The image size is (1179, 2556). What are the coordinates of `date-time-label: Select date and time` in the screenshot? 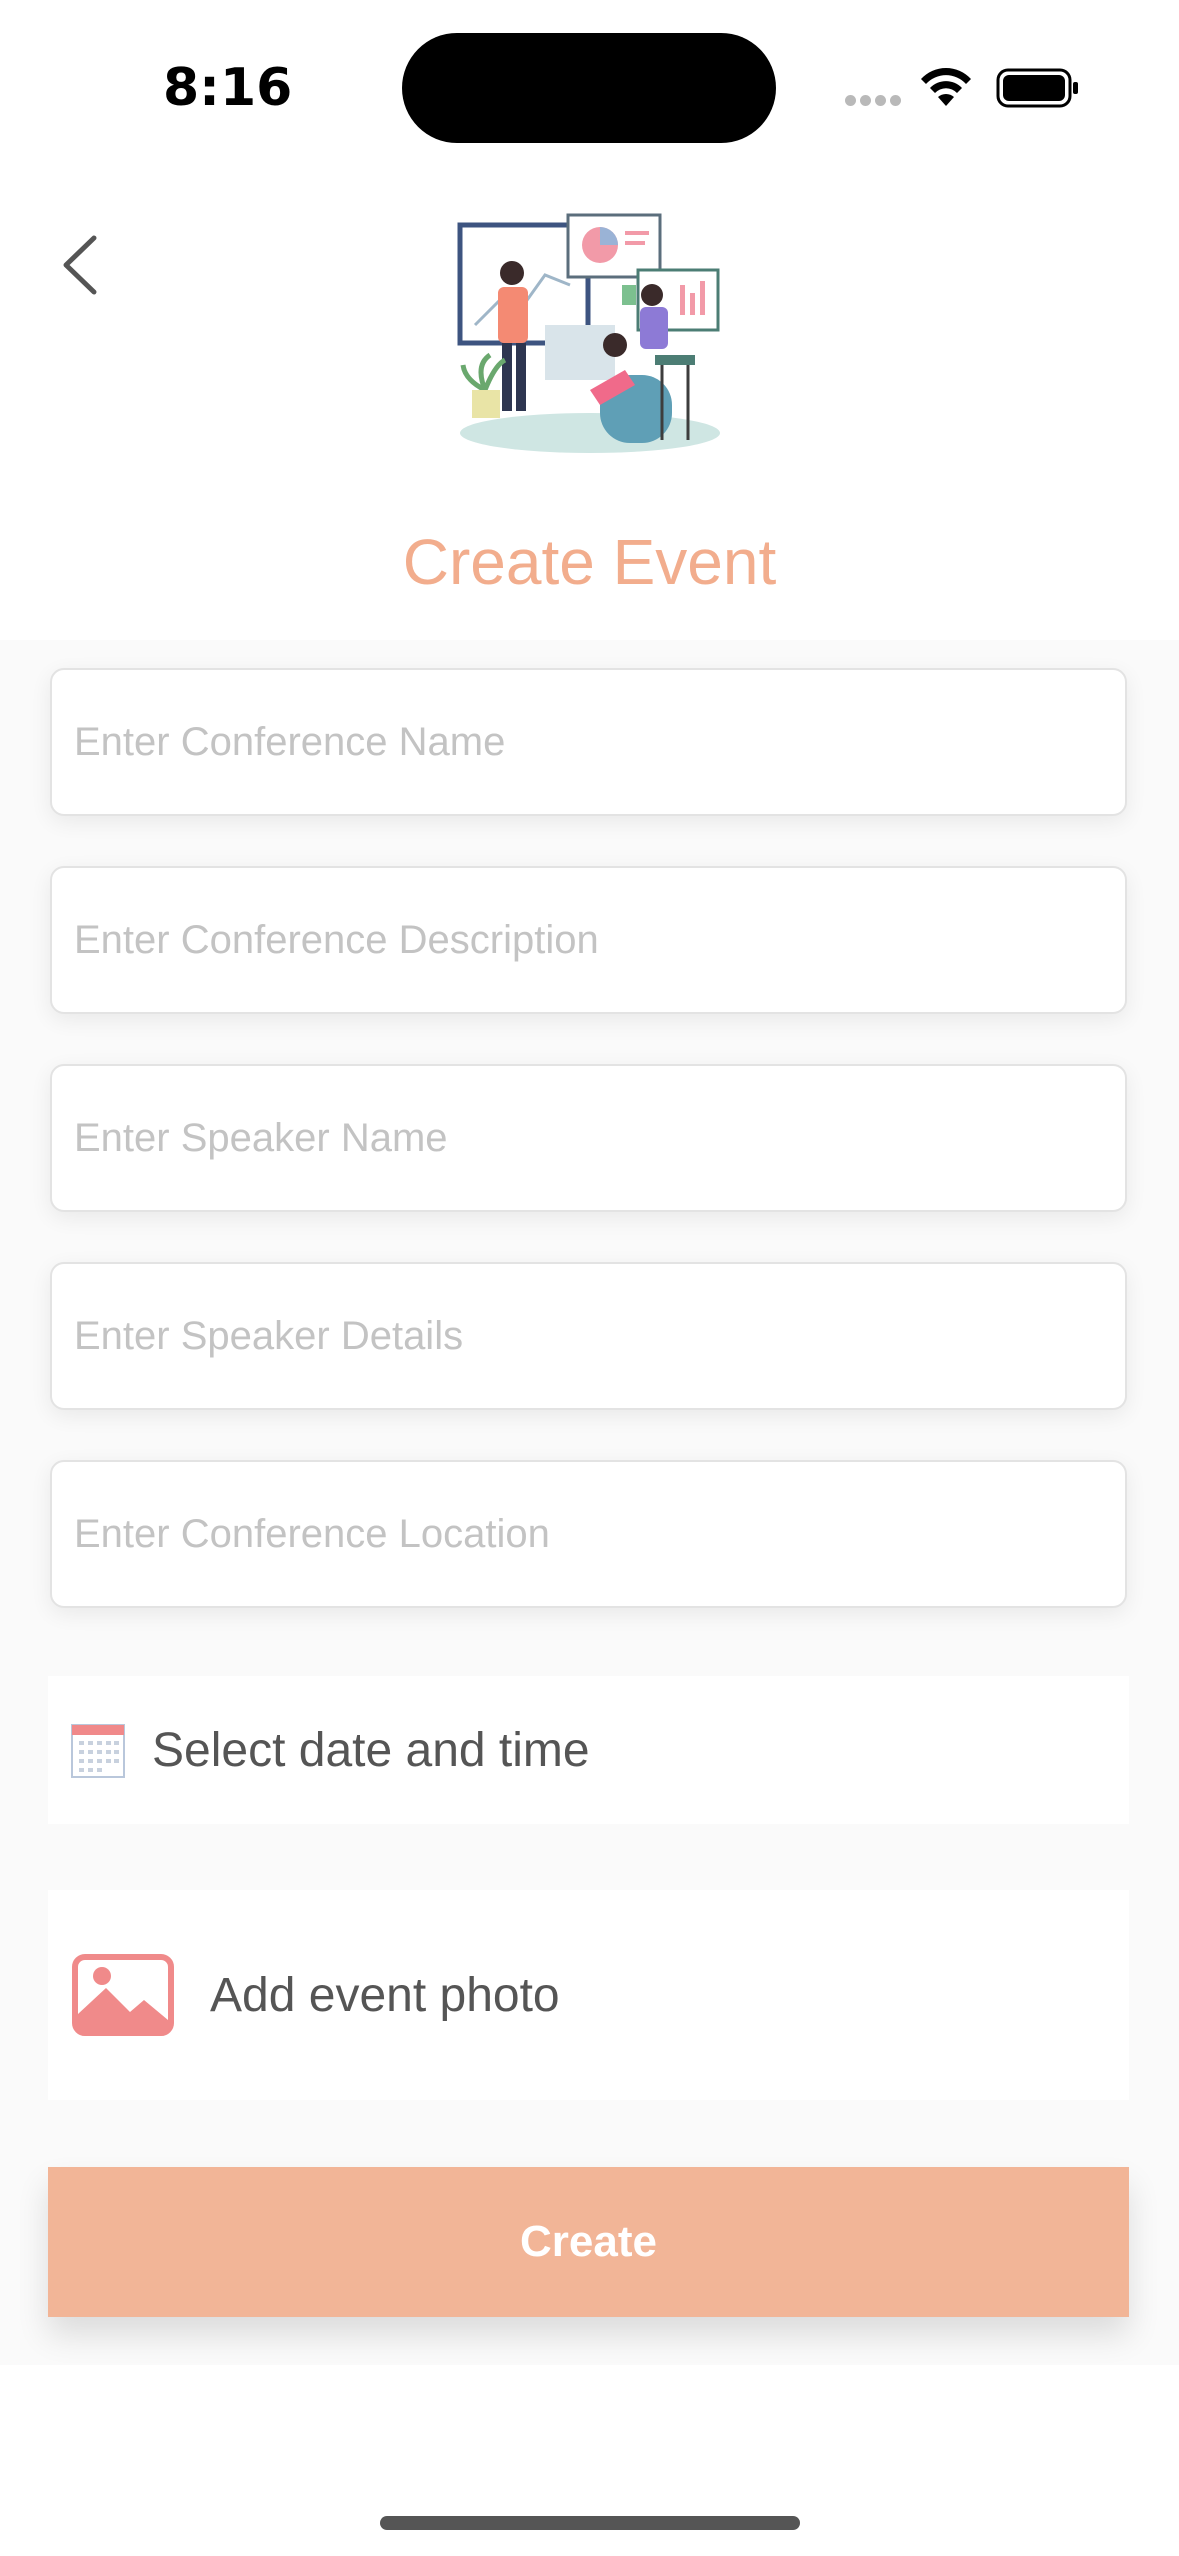 It's located at (371, 1750).